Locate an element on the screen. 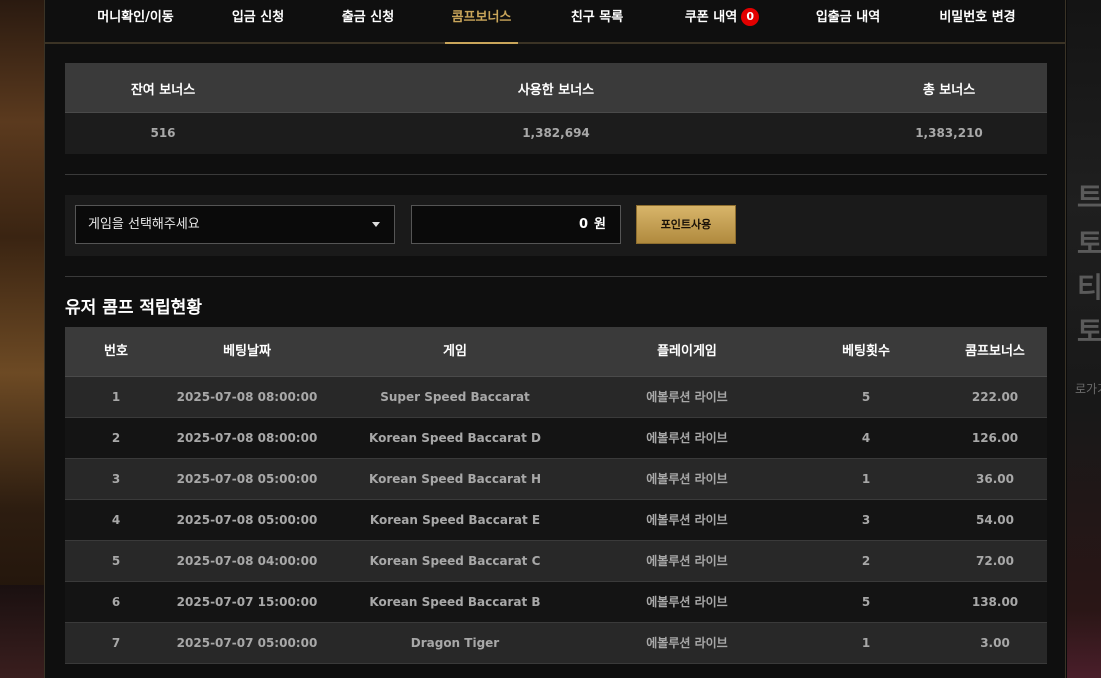 Image resolution: width=1101 pixels, height=678 pixels. tab-comp-bonus: 콤프보너스 is located at coordinates (481, 22).